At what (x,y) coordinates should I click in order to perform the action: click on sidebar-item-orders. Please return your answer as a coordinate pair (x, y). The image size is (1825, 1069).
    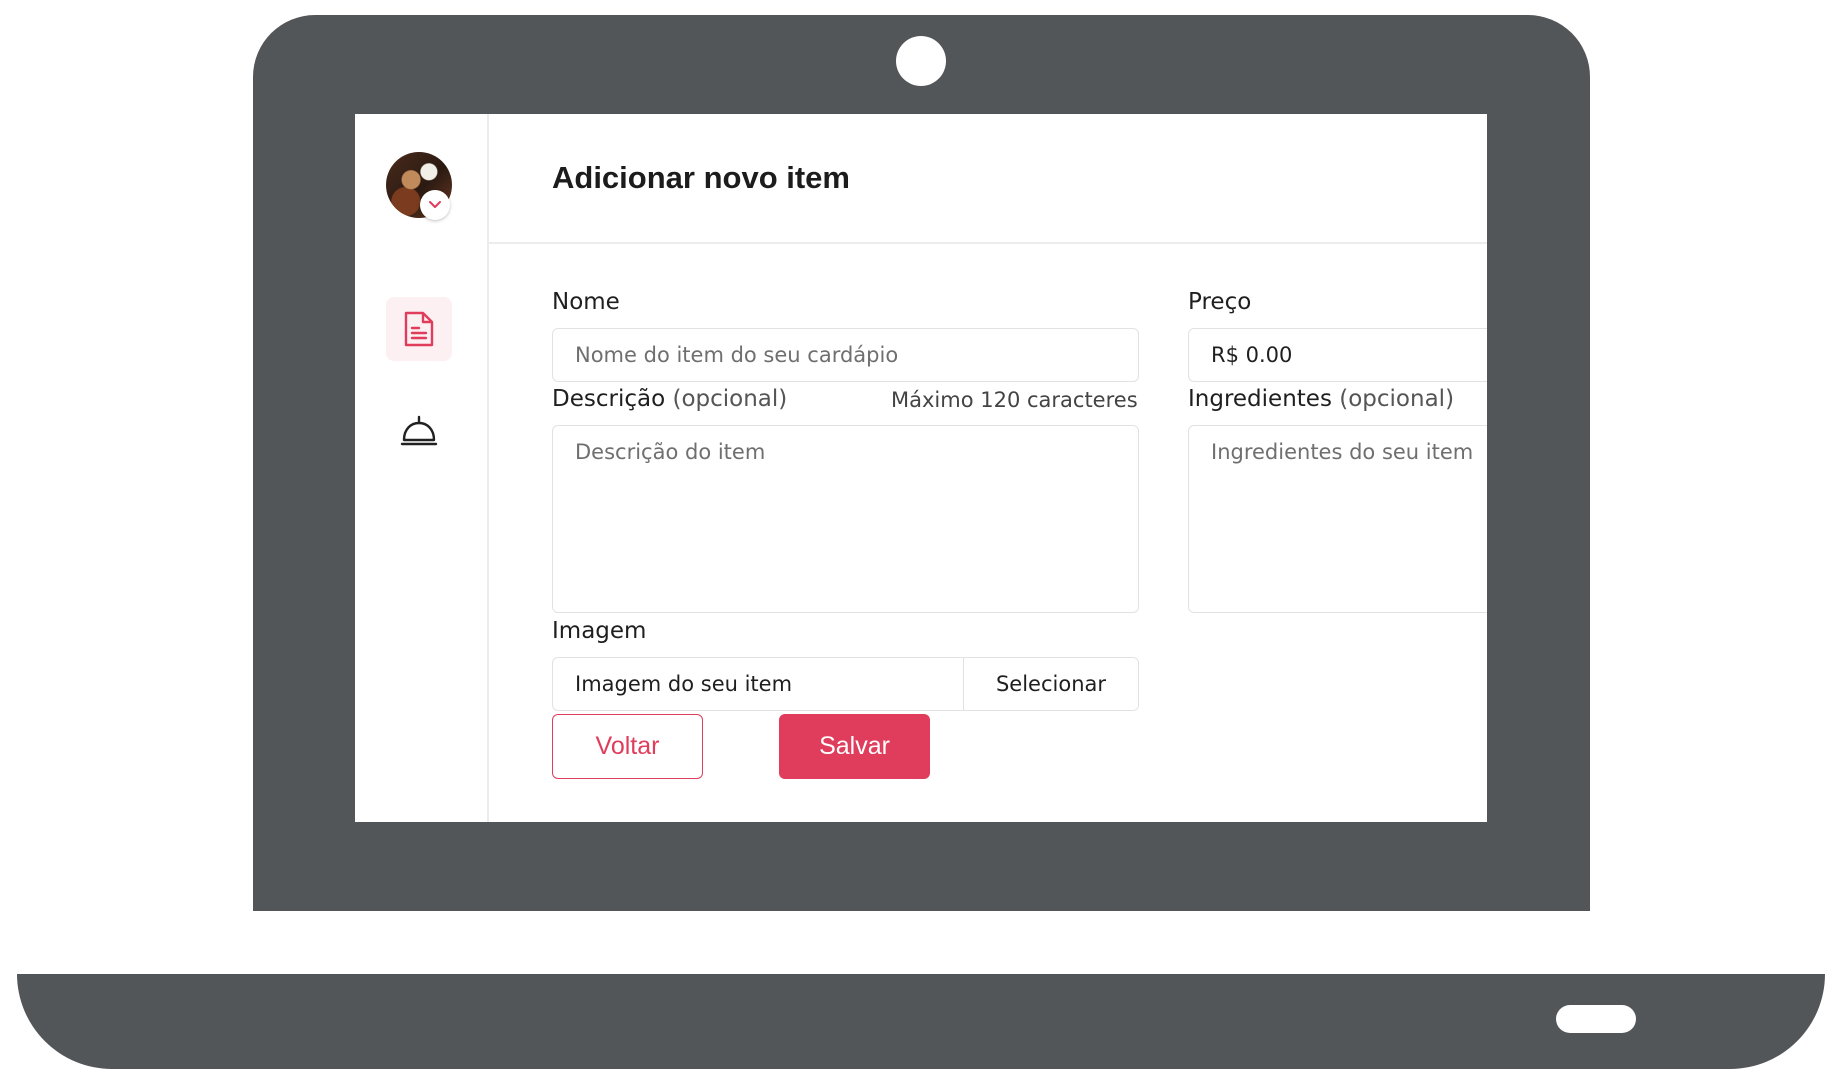
    Looking at the image, I should click on (419, 431).